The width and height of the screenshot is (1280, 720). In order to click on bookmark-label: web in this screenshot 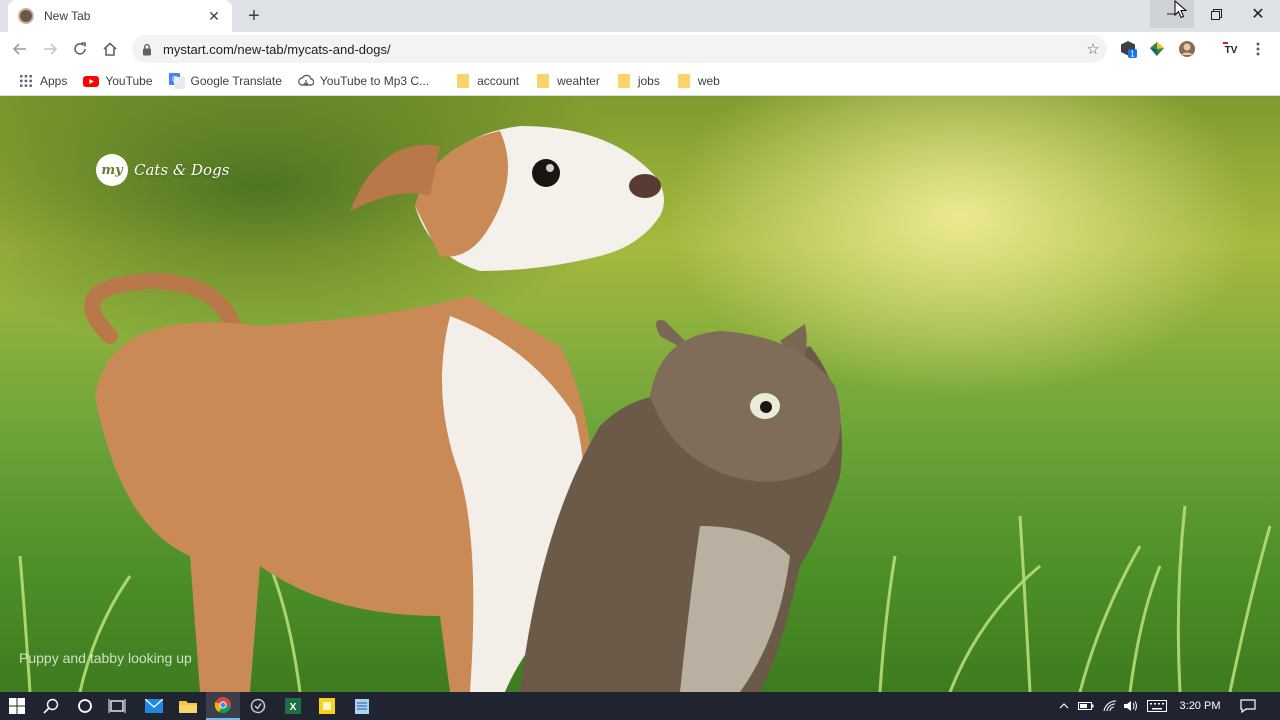, I will do `click(708, 80)`.